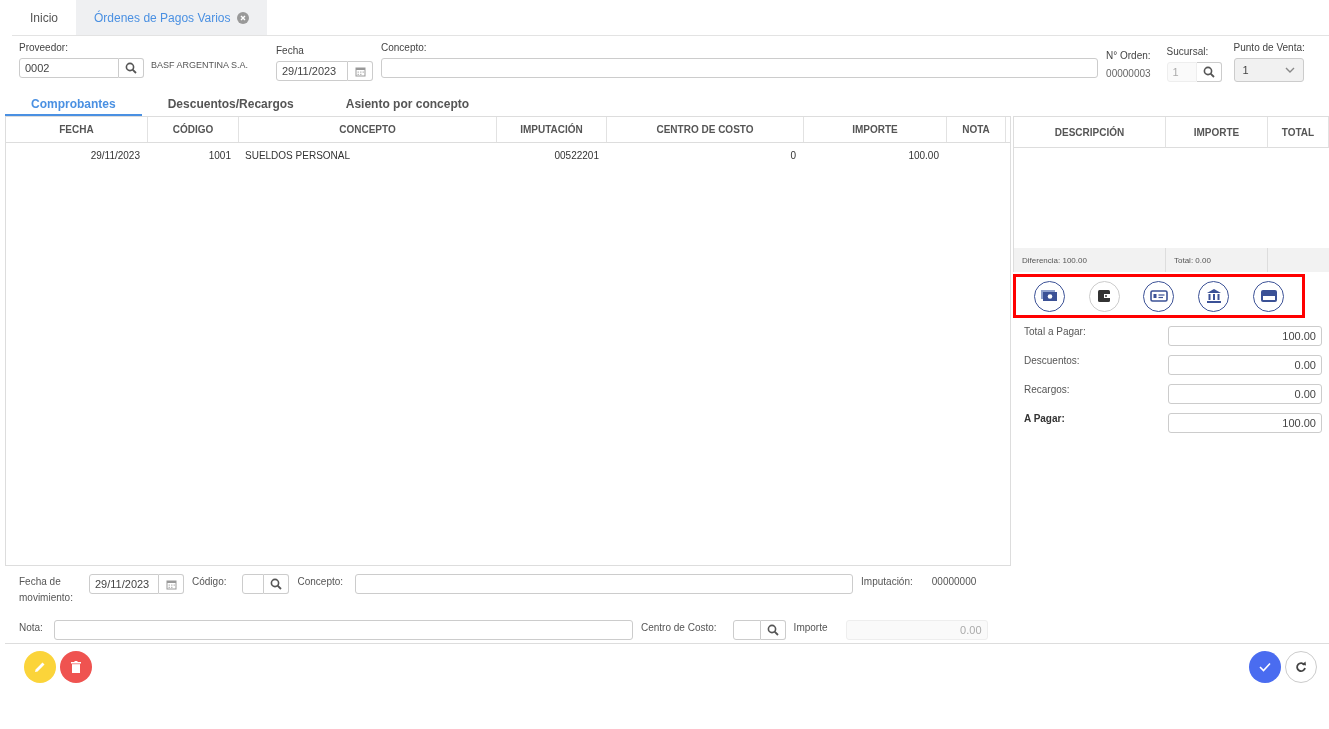  I want to click on bank-icon, so click(1213, 296).